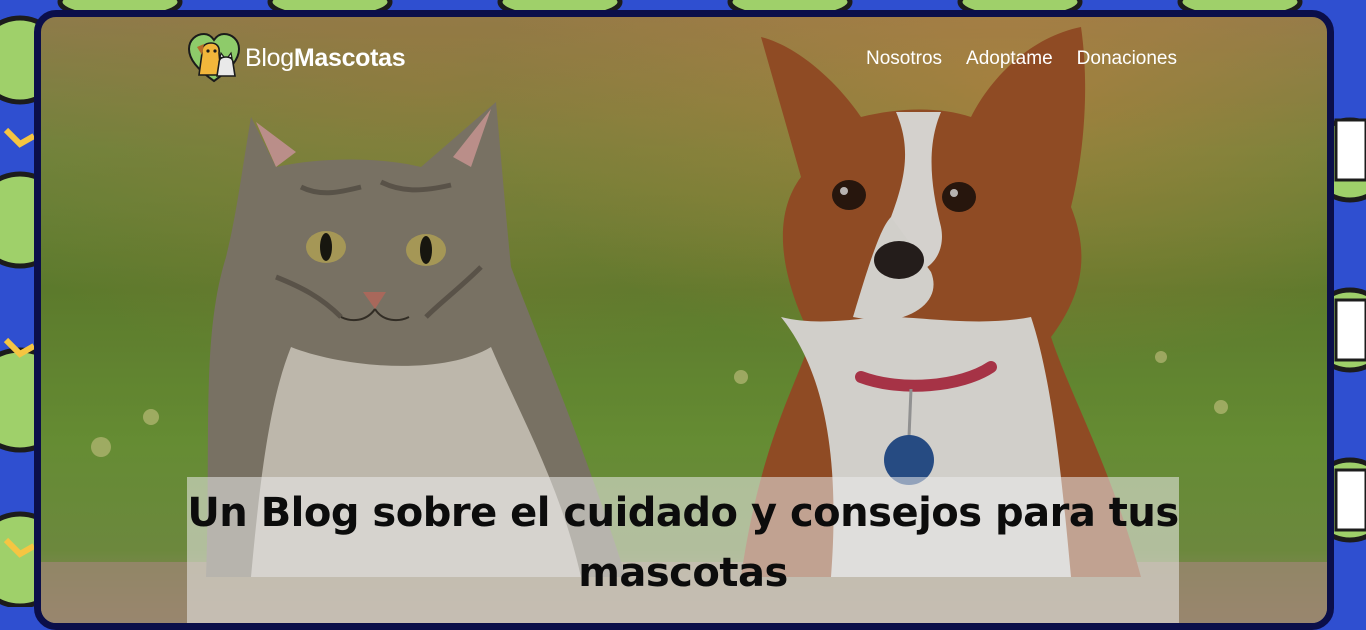 This screenshot has width=1366, height=630. I want to click on nav-item-donaciones: Donaciones, so click(1127, 59).